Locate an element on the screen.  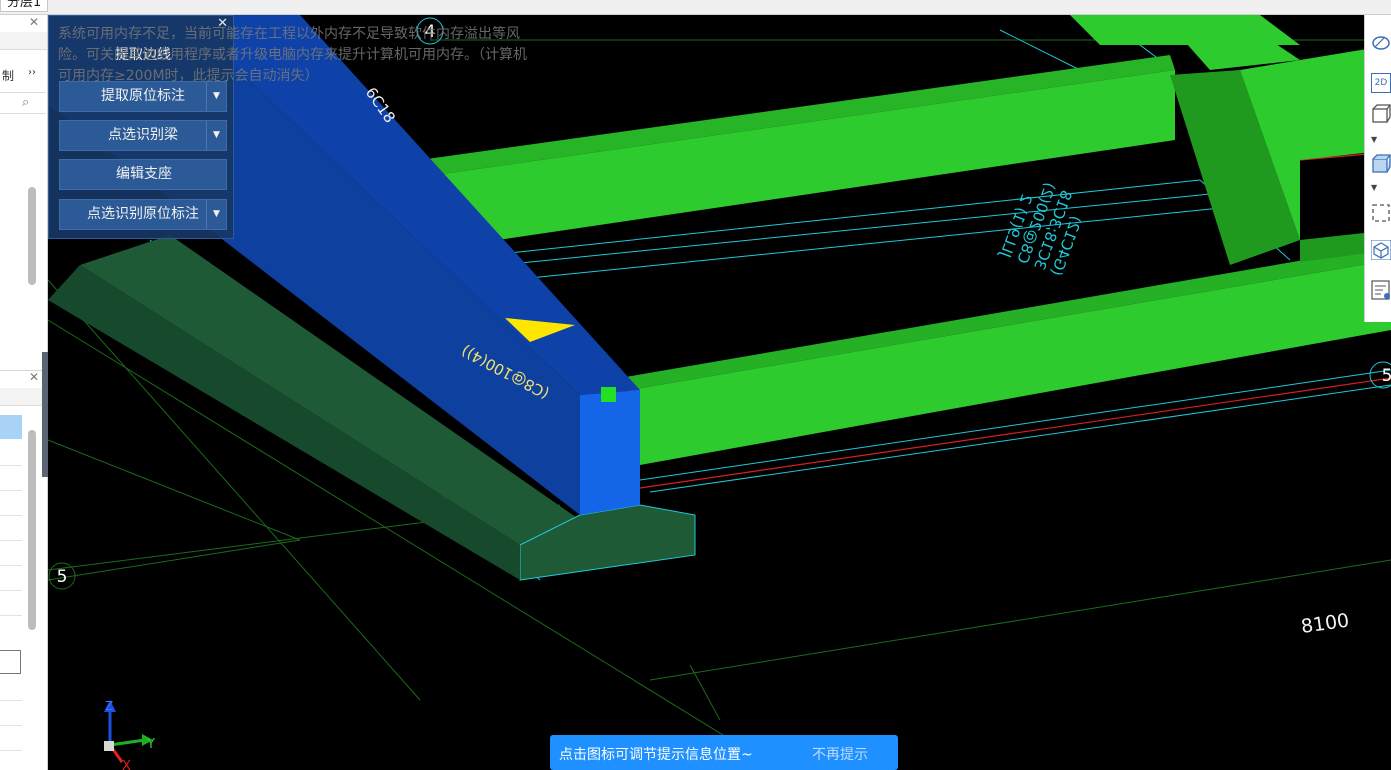
3d-cube-icon is located at coordinates (1381, 250).